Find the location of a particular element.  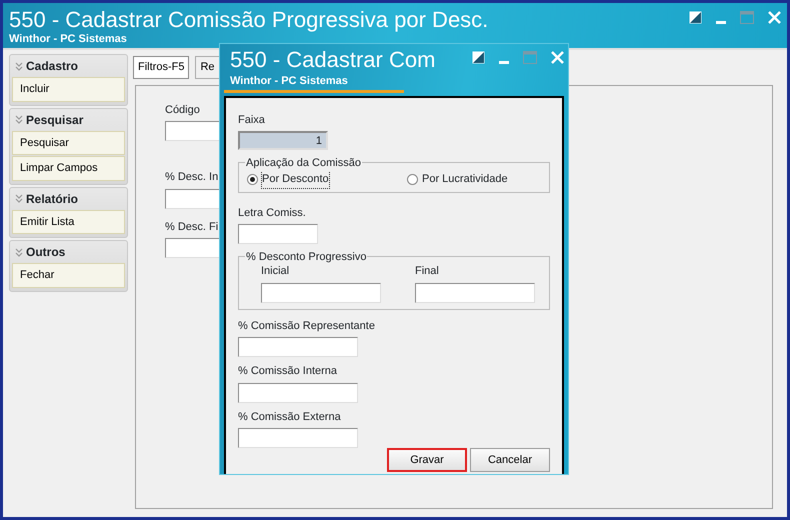

action-button: Gravar is located at coordinates (427, 460).